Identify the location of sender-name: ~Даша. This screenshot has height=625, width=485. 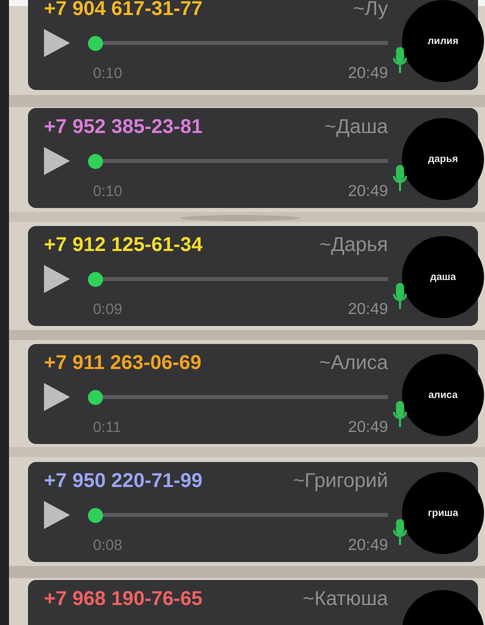
(356, 127).